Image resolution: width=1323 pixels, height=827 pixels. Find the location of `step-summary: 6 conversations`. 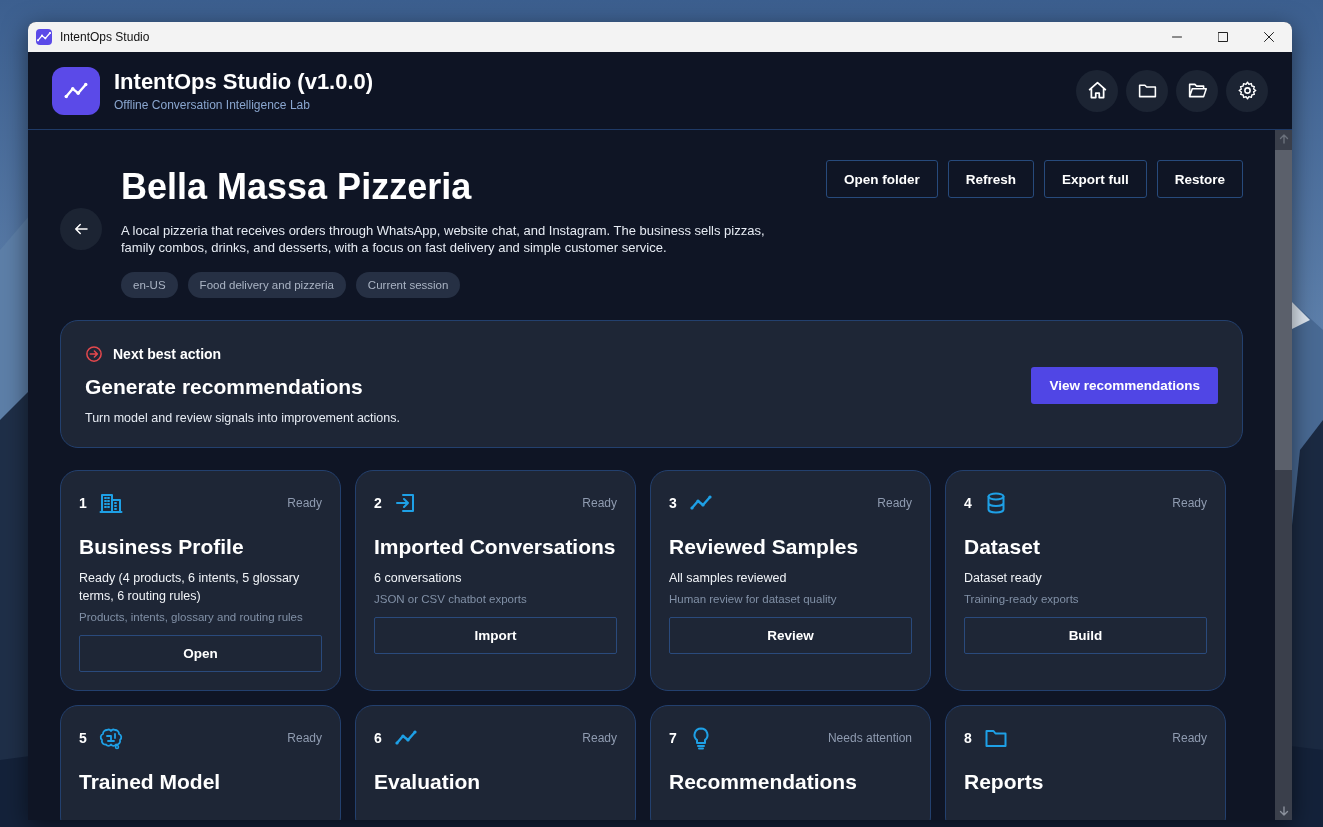

step-summary: 6 conversations is located at coordinates (418, 578).